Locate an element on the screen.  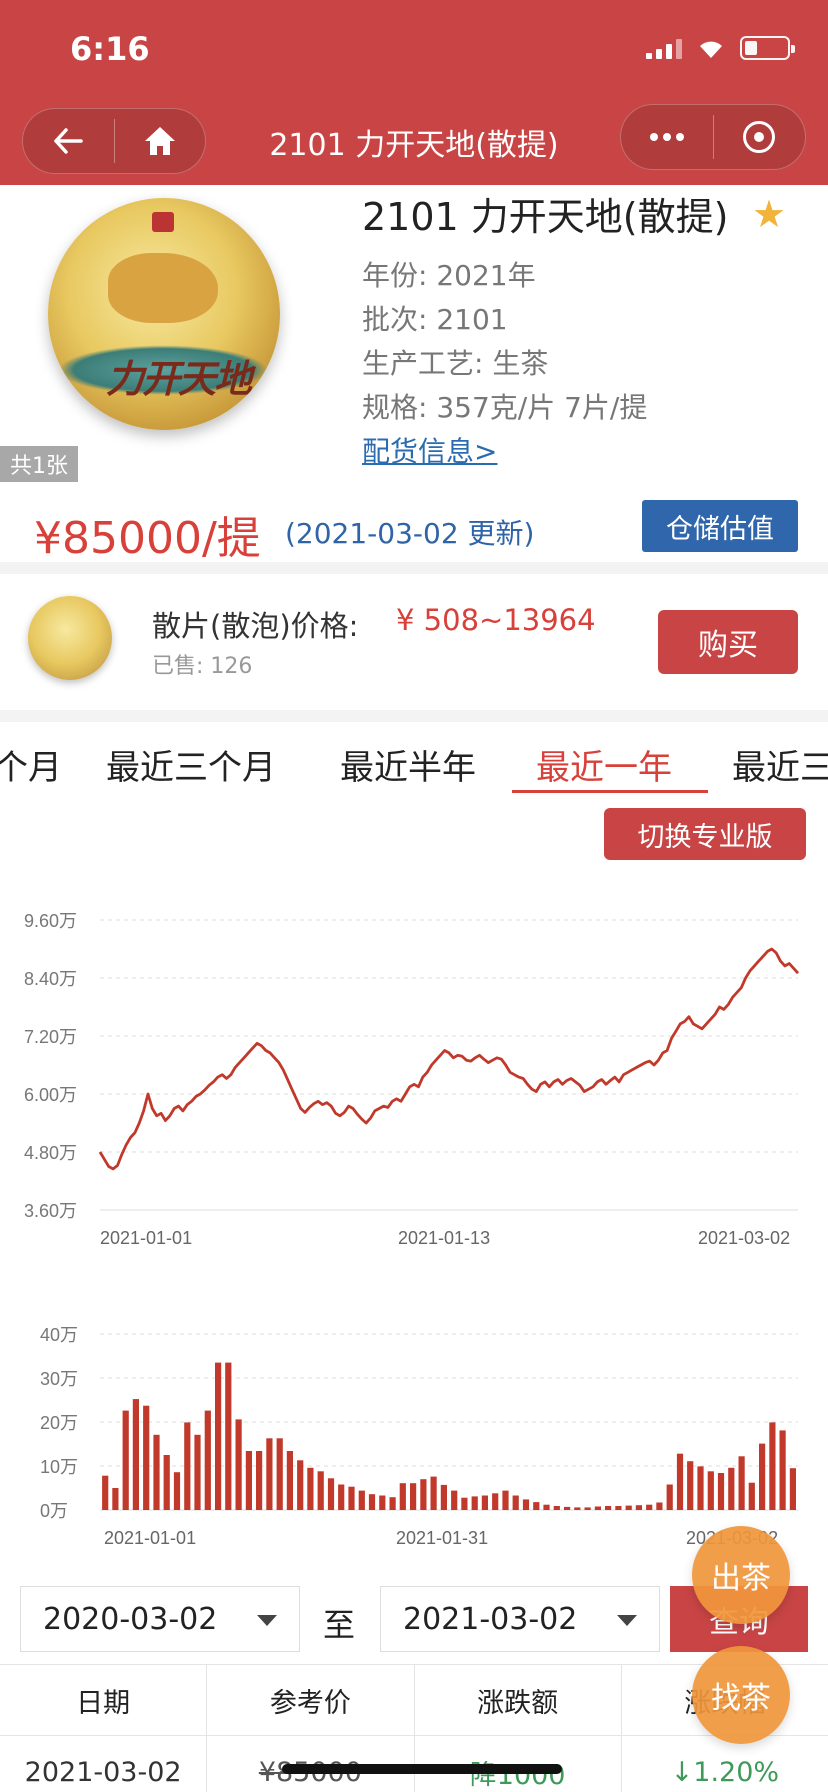
y-tick-label: 40万 is located at coordinates (59, 1335).